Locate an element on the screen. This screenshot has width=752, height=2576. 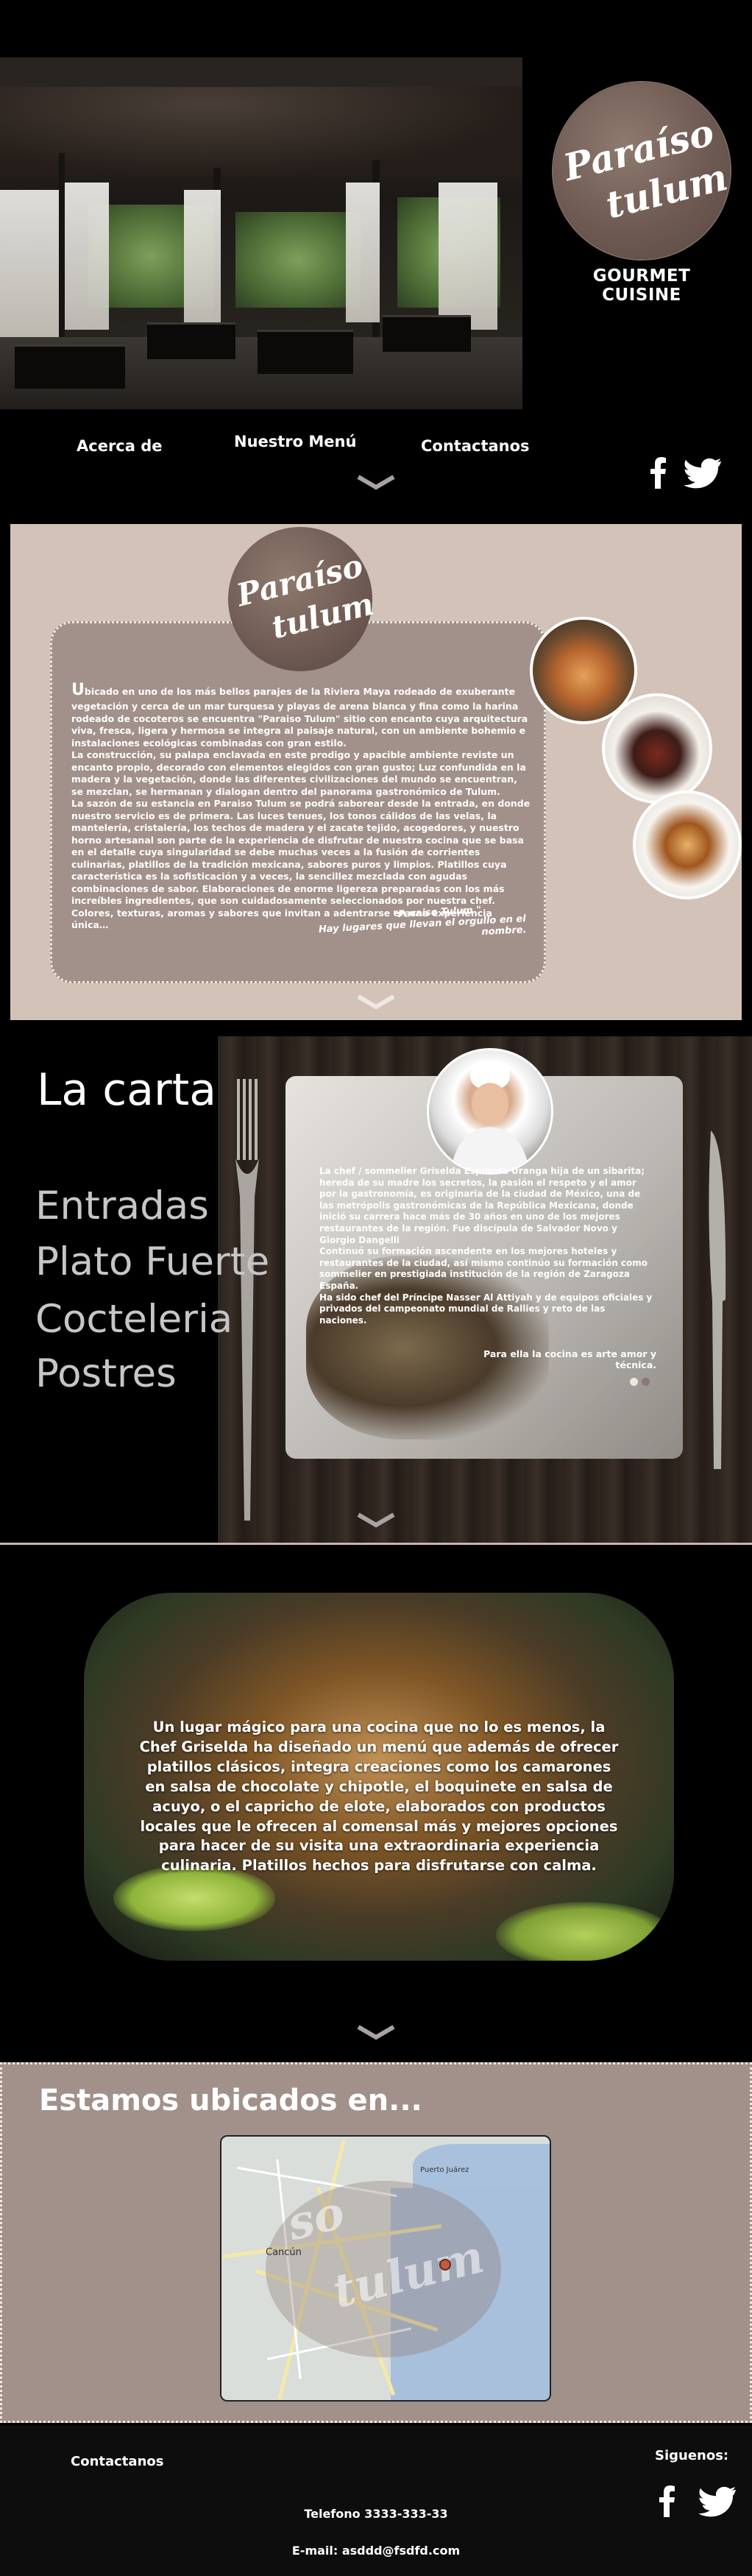
nav-link-menu: Nuestro Menú is located at coordinates (295, 441).